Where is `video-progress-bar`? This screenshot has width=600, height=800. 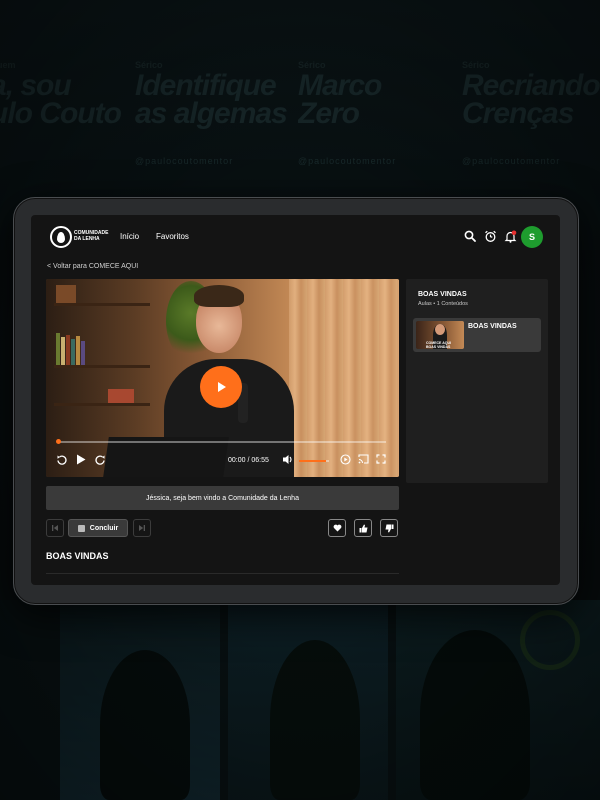
video-progress-bar is located at coordinates (221, 442).